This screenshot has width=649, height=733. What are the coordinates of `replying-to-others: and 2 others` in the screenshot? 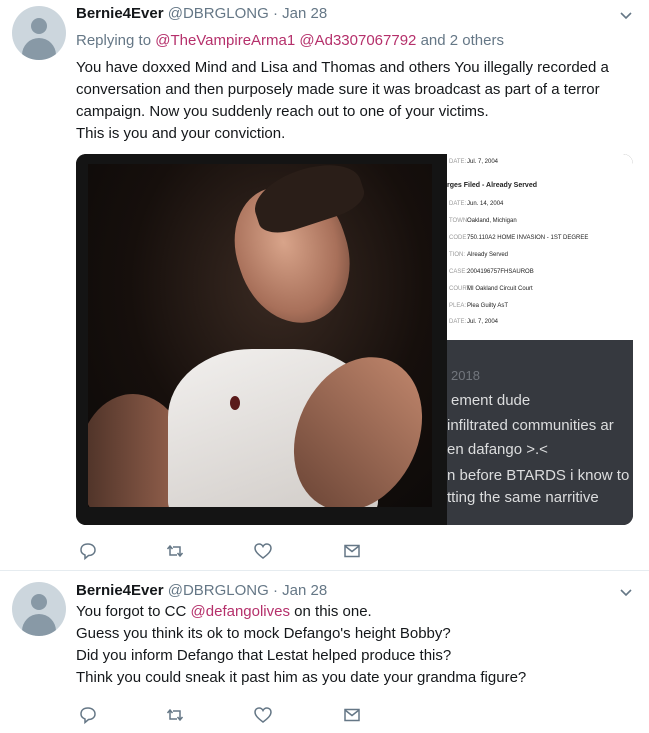 It's located at (462, 40).